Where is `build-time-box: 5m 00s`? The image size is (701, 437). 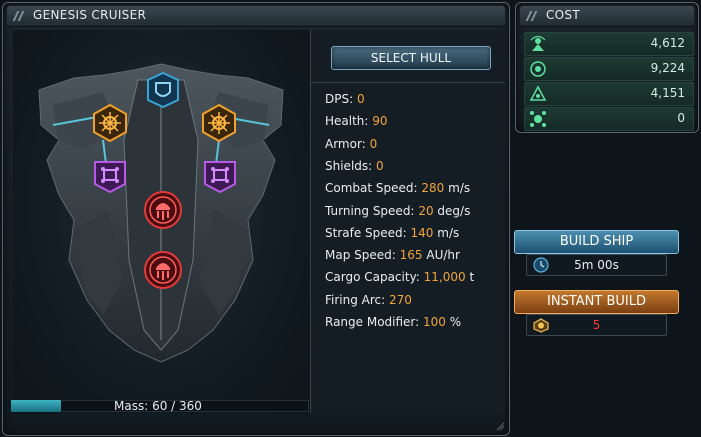 build-time-box: 5m 00s is located at coordinates (596, 265).